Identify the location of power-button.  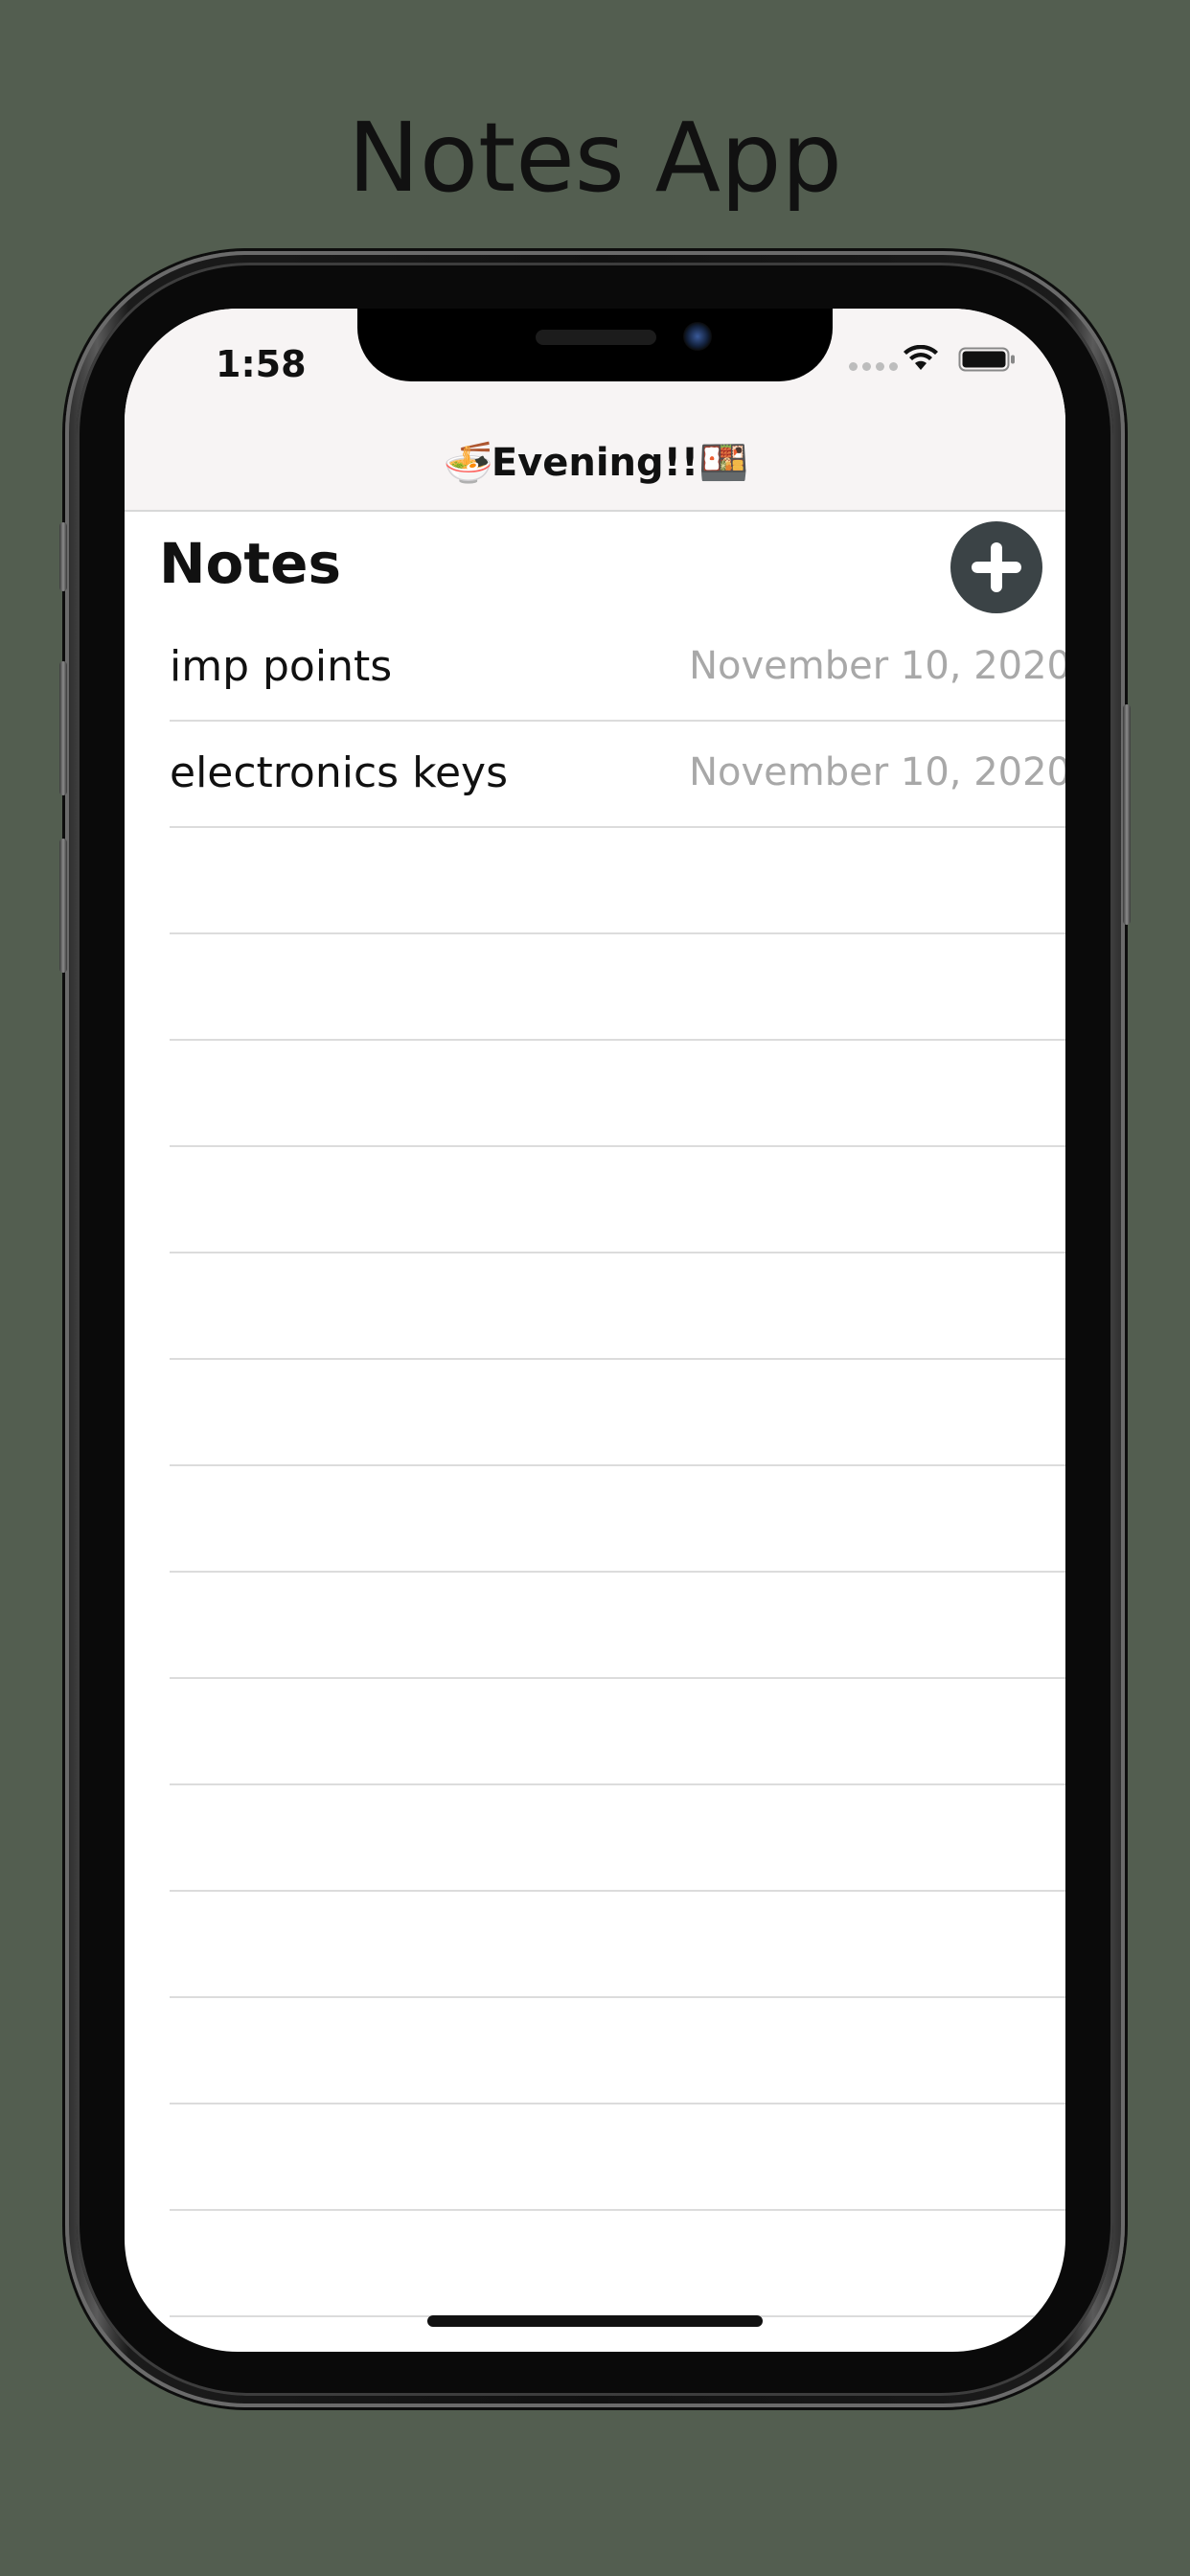
(1127, 814).